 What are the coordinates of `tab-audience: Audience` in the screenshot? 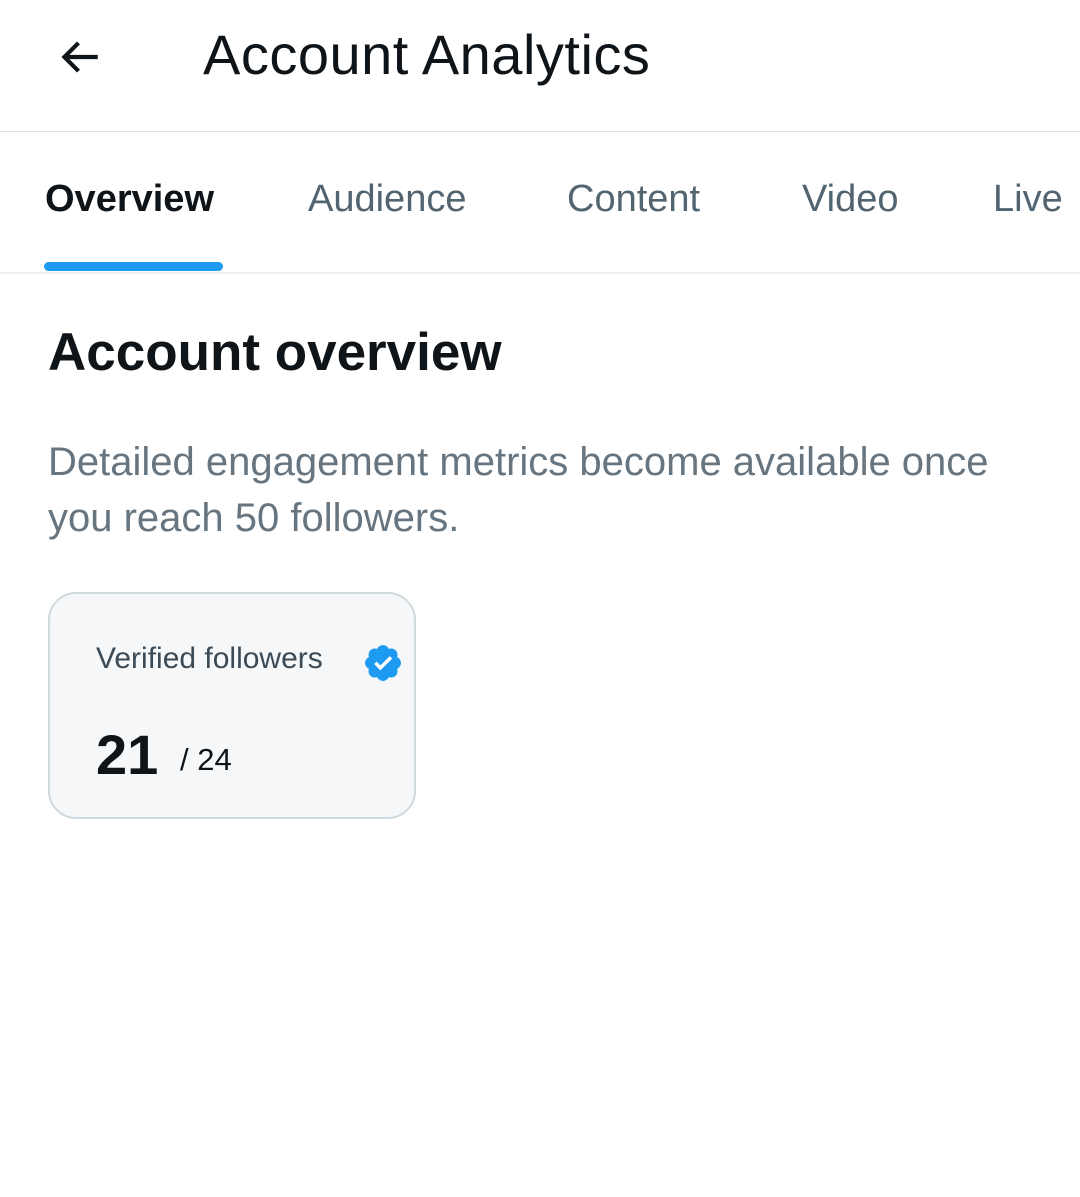 It's located at (387, 199).